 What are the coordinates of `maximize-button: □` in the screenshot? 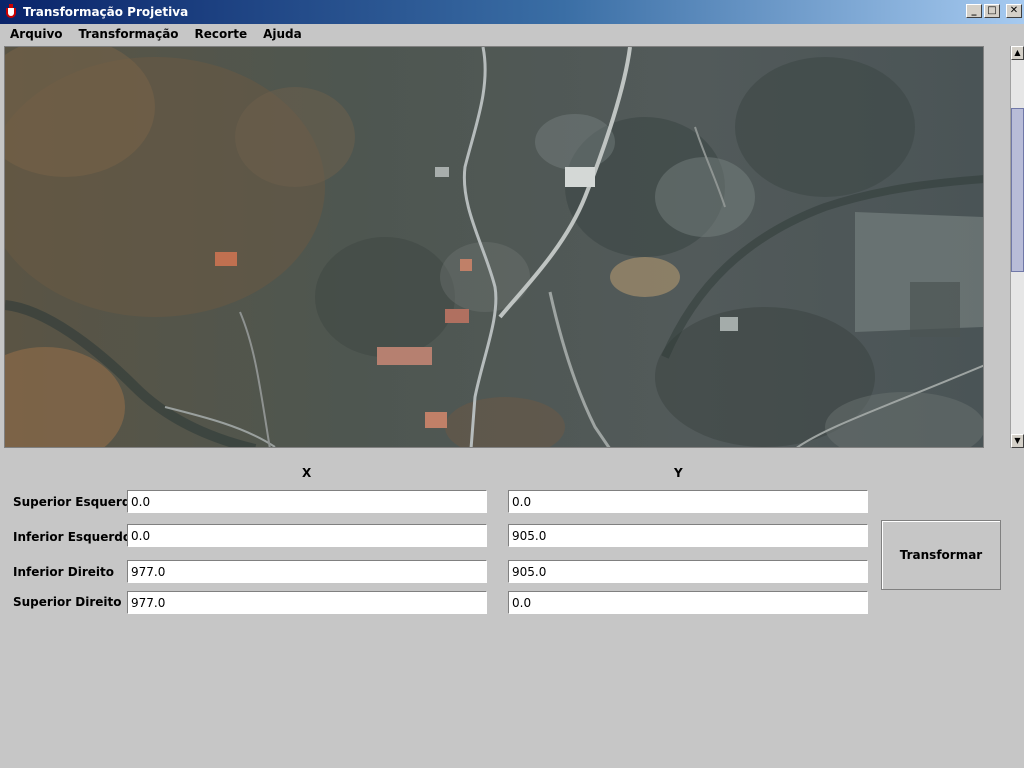 It's located at (992, 11).